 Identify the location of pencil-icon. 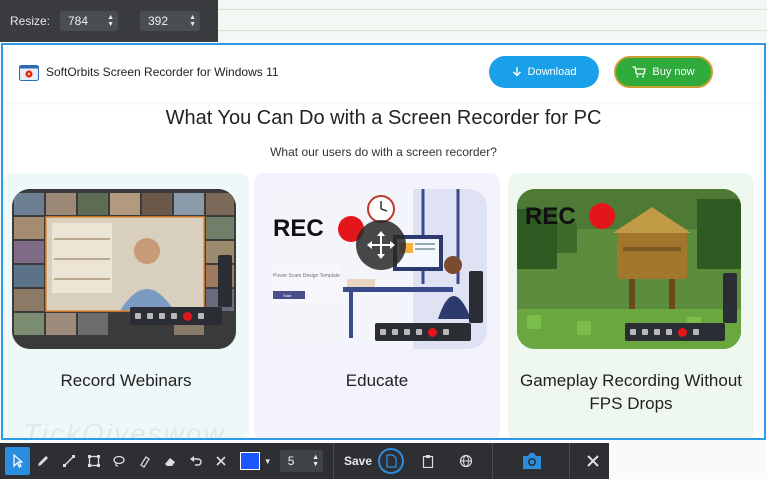
(43, 461).